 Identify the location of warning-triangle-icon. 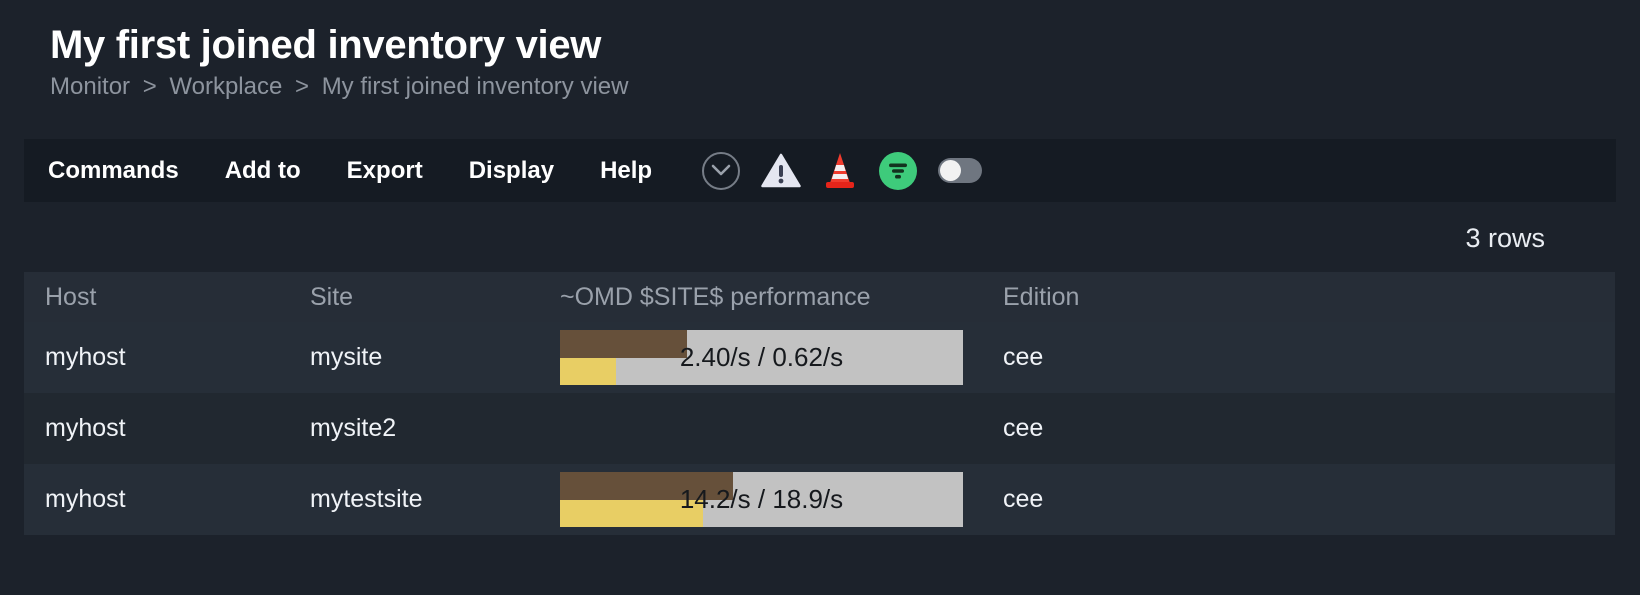
(781, 171).